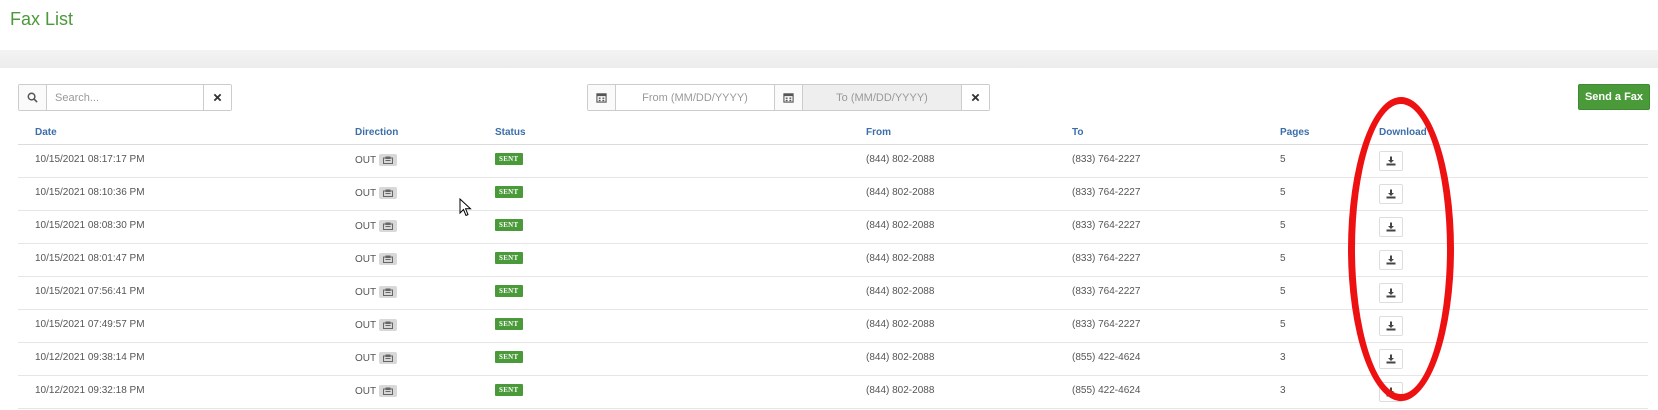 The height and width of the screenshot is (410, 1658). I want to click on cell-date: 10/15/2021 08:10:36 PM, so click(90, 192).